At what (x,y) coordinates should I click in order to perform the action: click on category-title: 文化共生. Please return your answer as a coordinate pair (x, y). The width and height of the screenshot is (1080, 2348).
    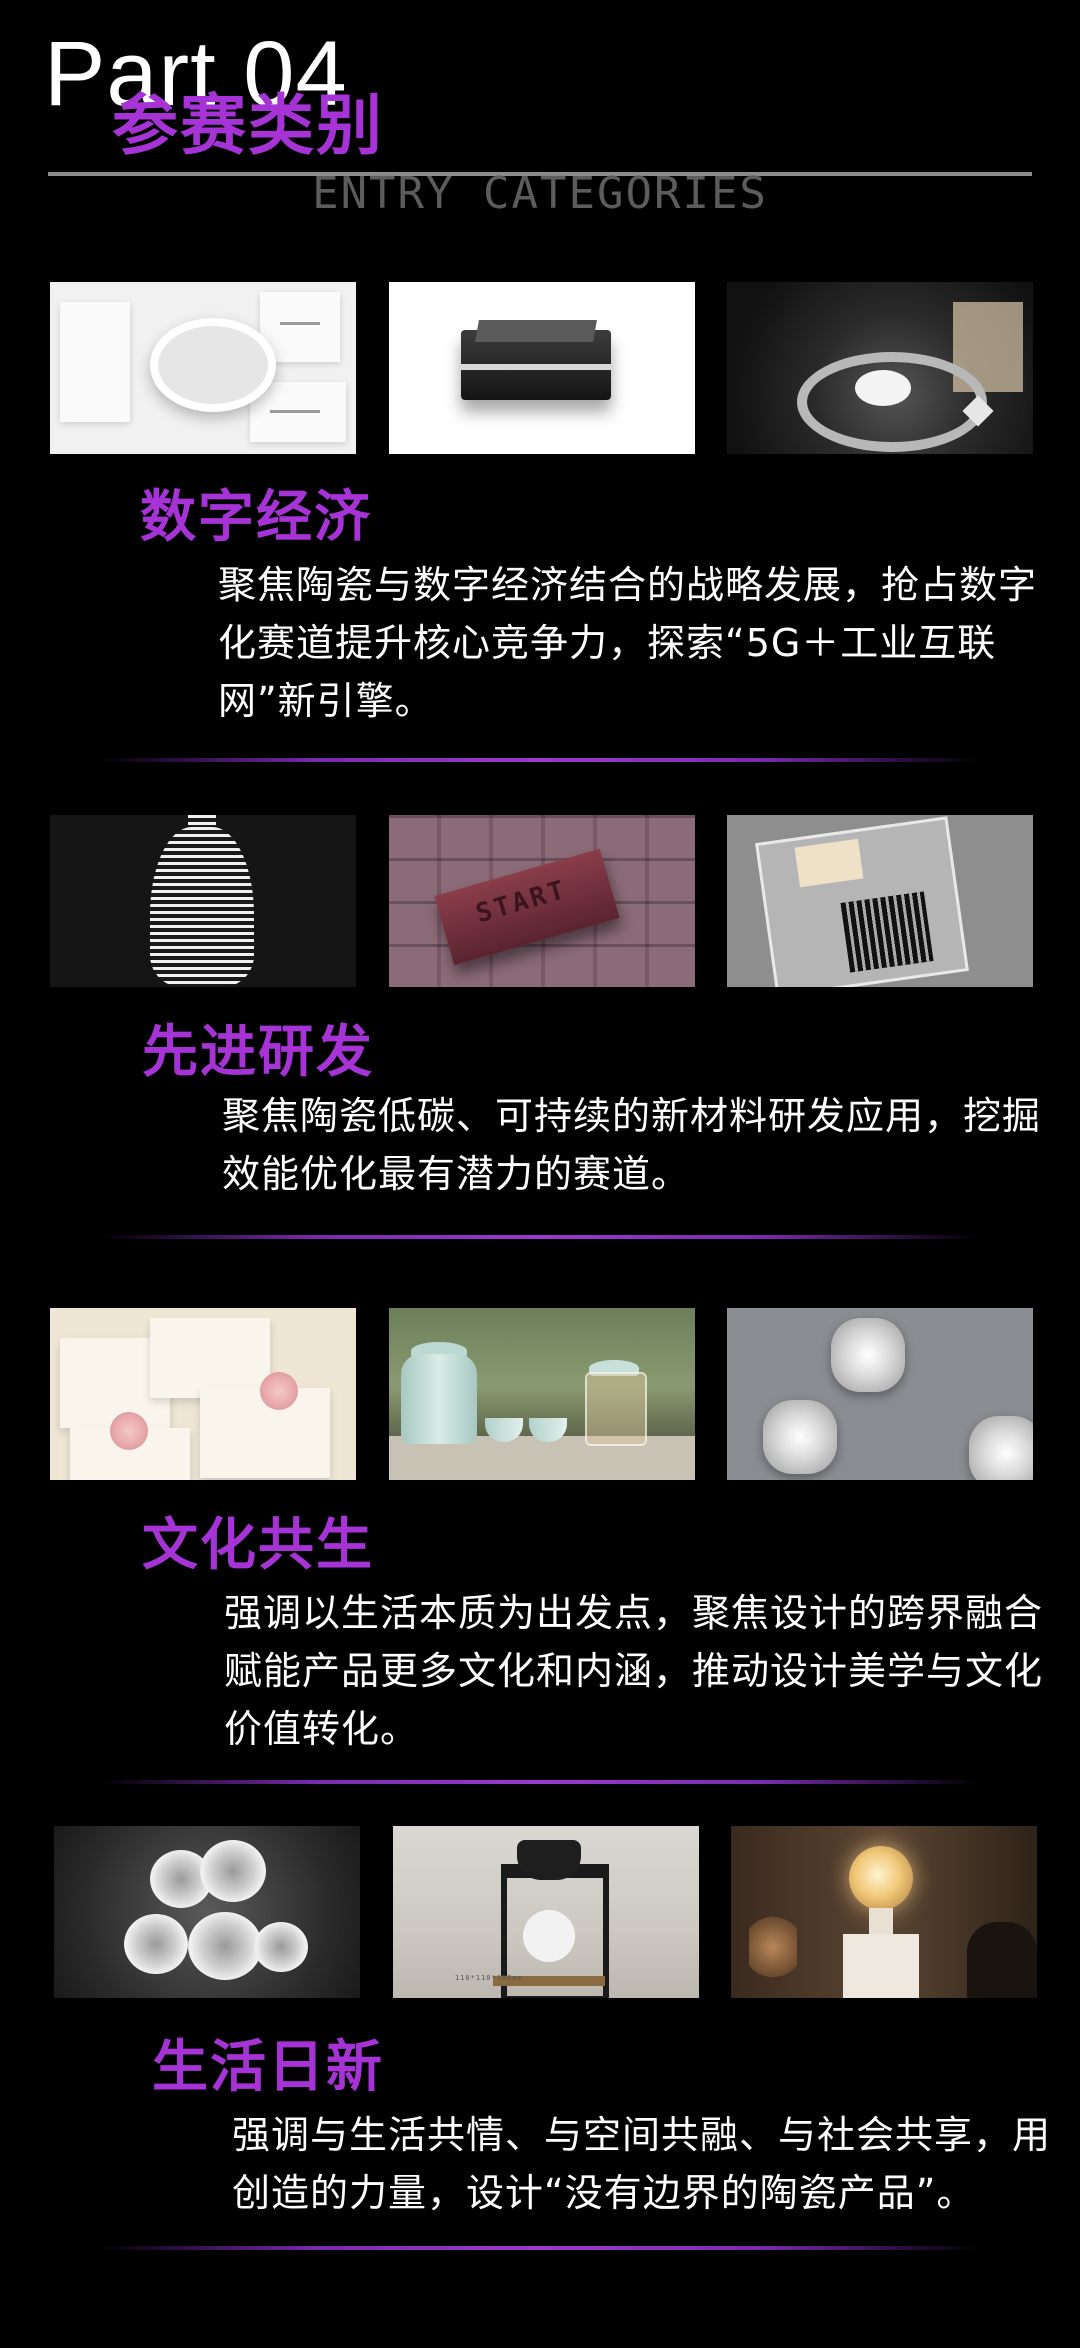
    Looking at the image, I should click on (258, 1545).